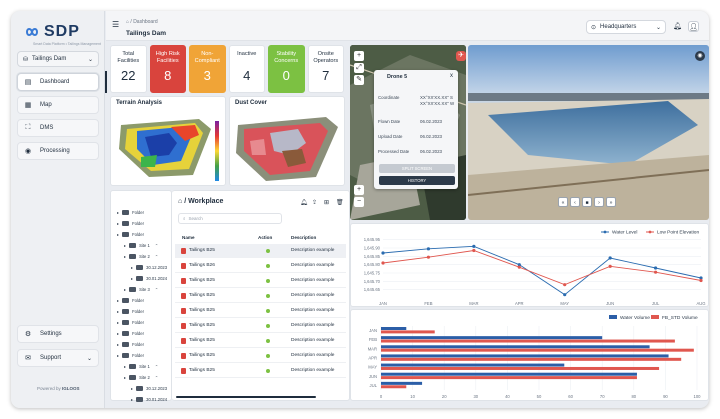 Image resolution: width=720 pixels, height=419 pixels. What do you see at coordinates (417, 168) in the screenshot?
I see `split-screen-button: SPLIT SCREEN` at bounding box center [417, 168].